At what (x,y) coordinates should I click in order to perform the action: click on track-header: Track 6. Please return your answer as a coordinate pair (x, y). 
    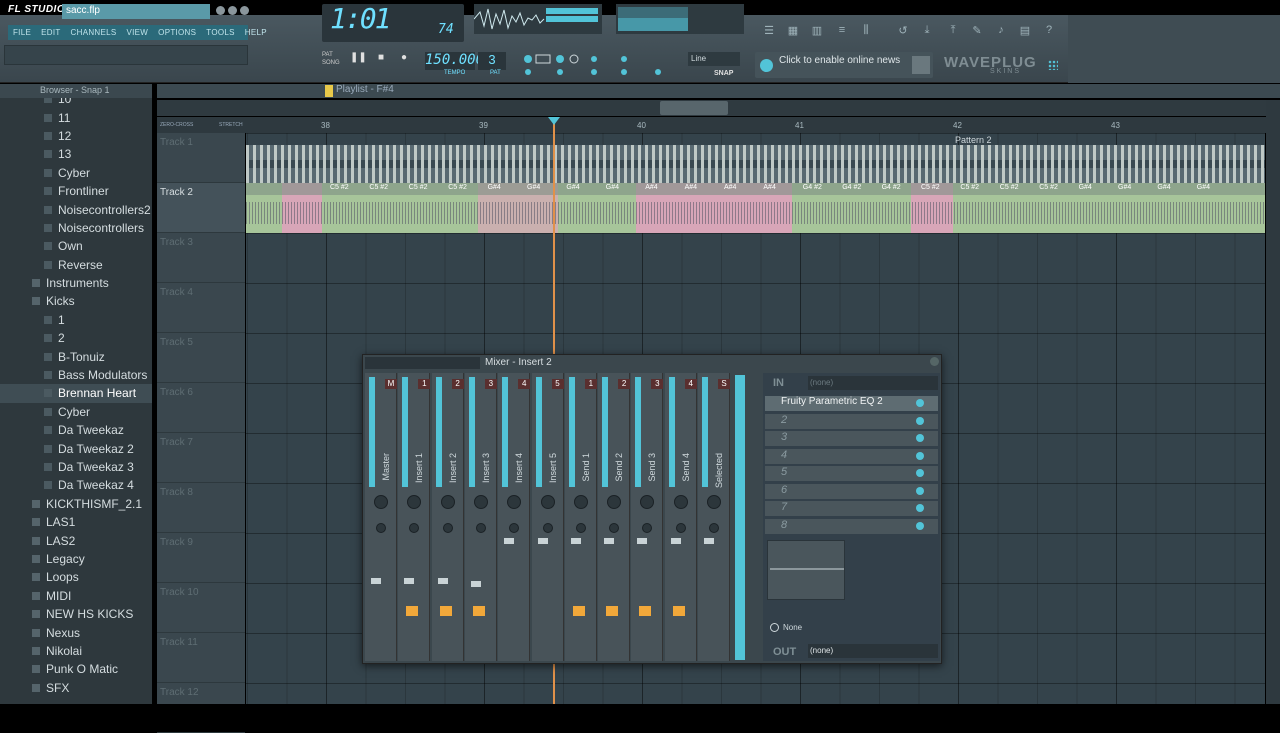
    Looking at the image, I should click on (201, 408).